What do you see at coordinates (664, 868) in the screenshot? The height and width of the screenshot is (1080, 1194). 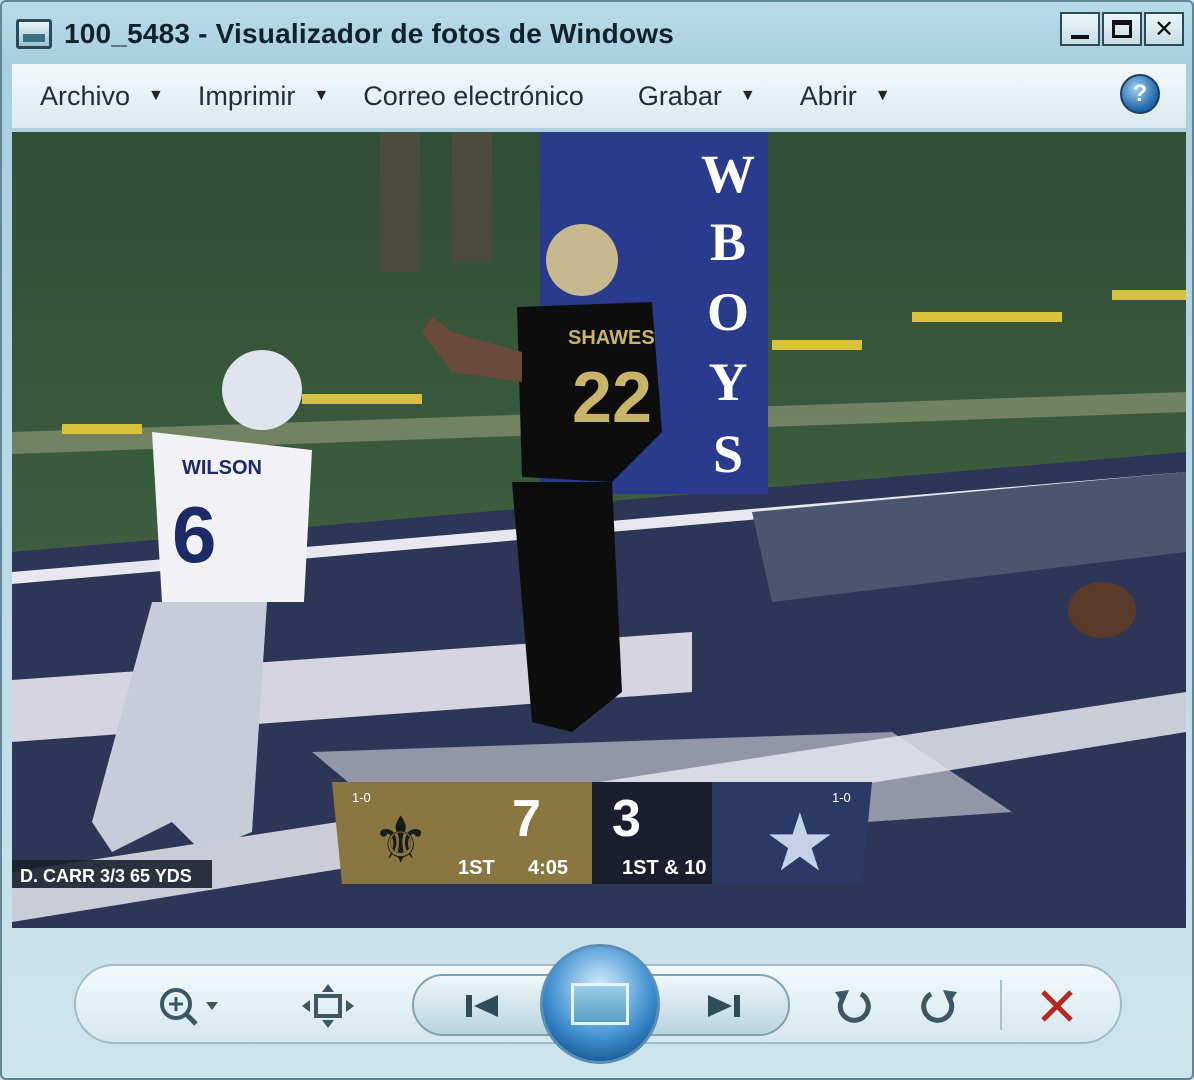 I see `down-distance: 1ST & 10` at bounding box center [664, 868].